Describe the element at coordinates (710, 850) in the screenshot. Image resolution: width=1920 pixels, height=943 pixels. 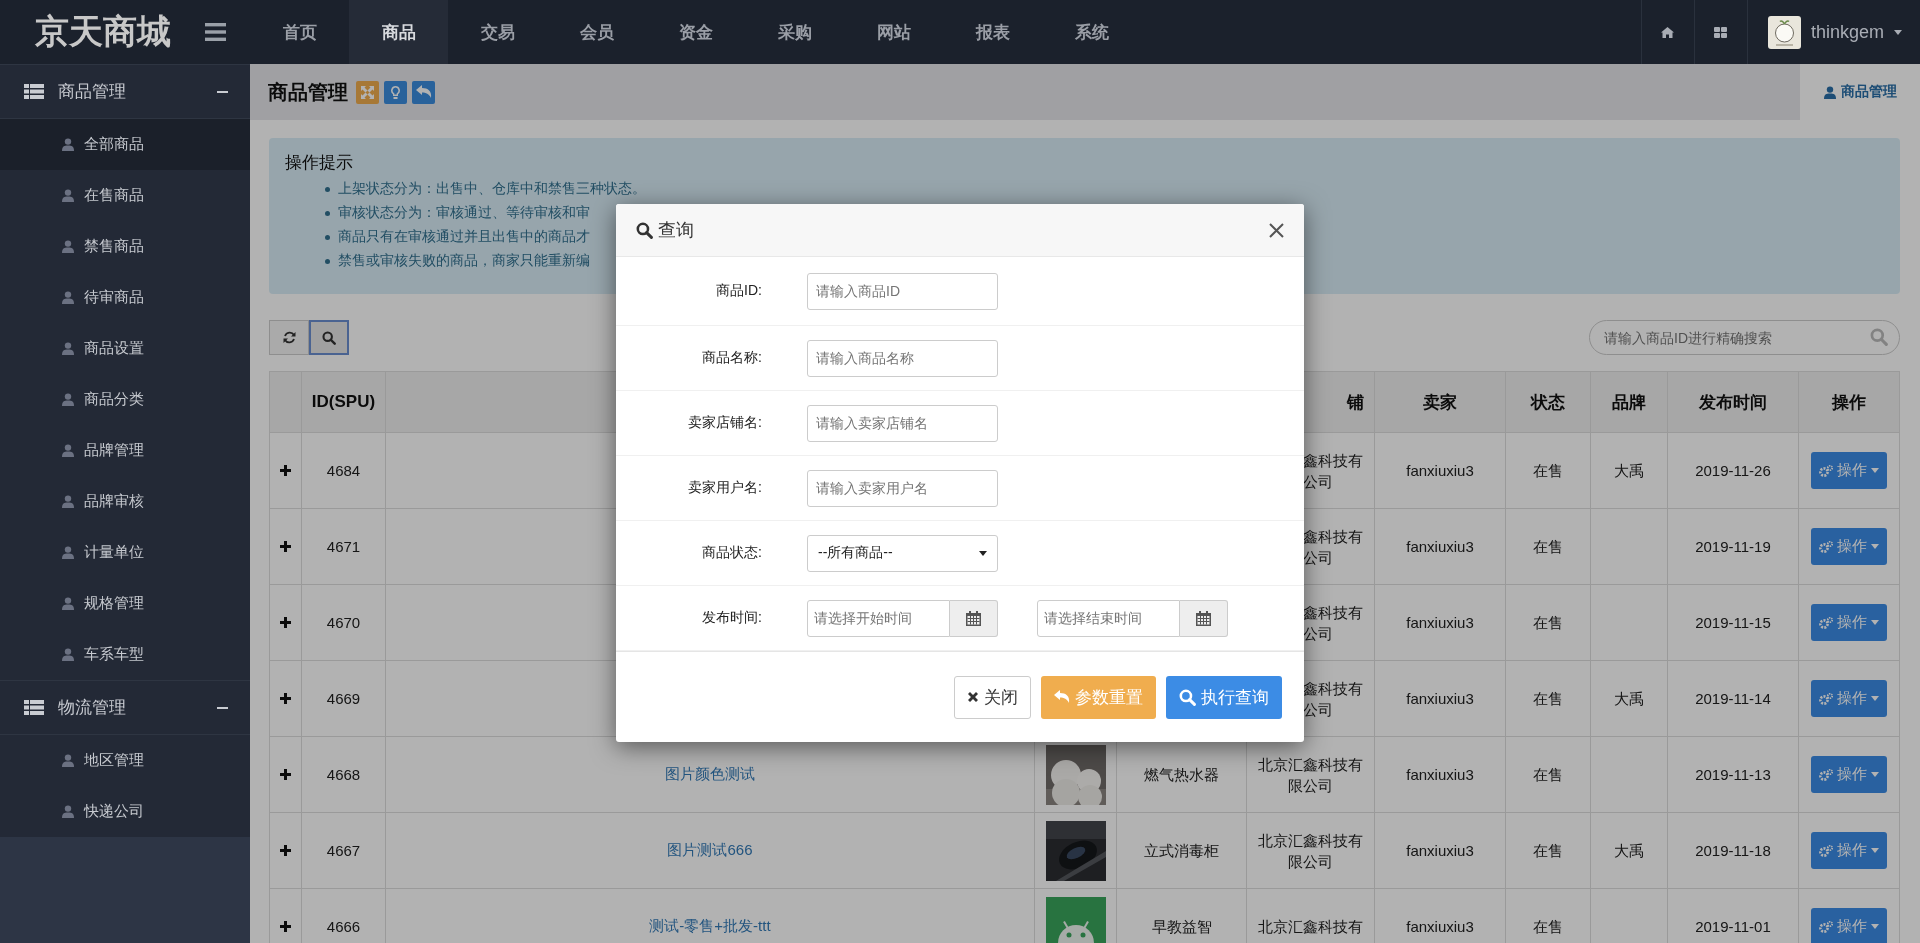
I see `product-link: 图片测试666` at that location.